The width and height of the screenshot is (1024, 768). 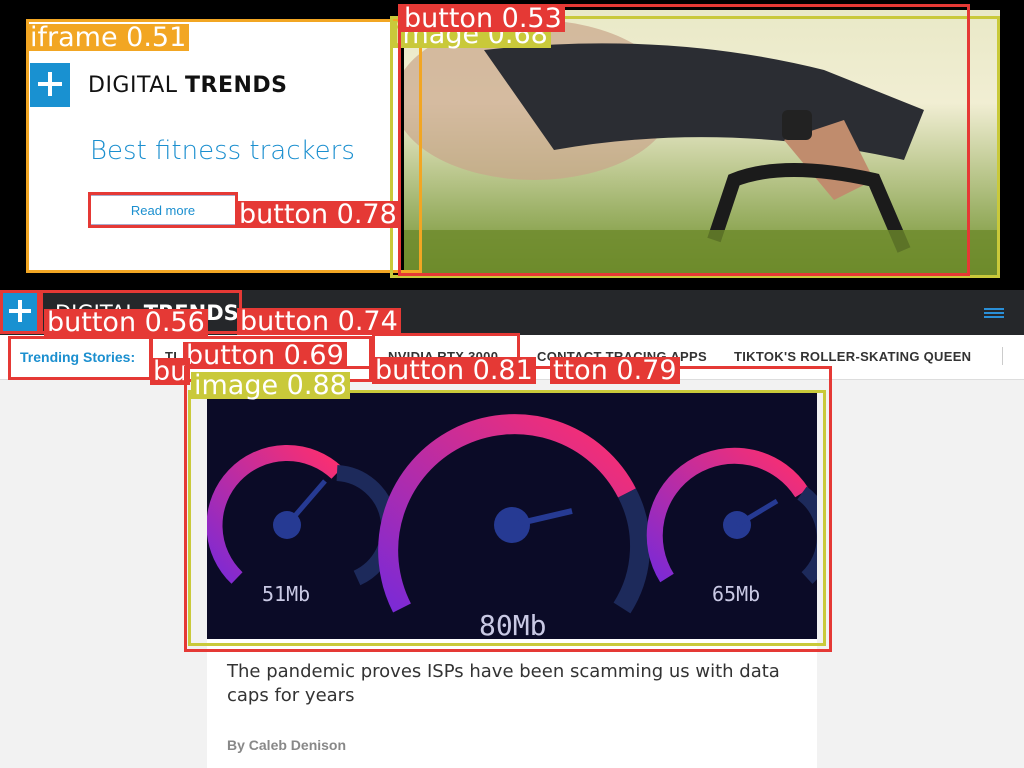 I want to click on gauge-label: 51Mb, so click(x=286, y=594).